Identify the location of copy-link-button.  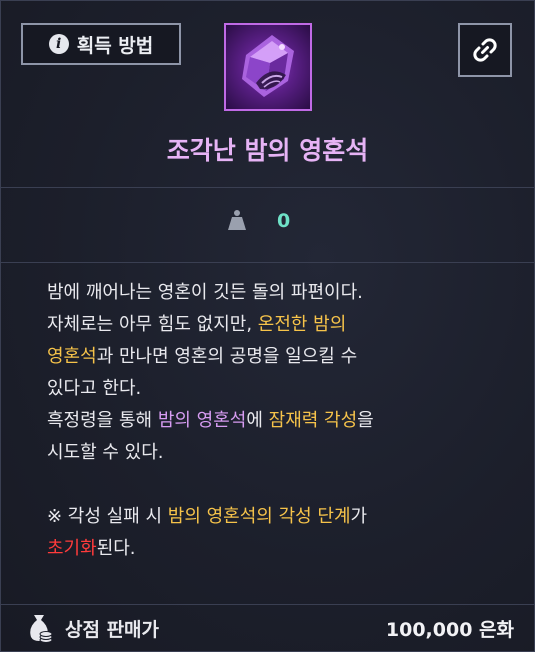
(485, 50).